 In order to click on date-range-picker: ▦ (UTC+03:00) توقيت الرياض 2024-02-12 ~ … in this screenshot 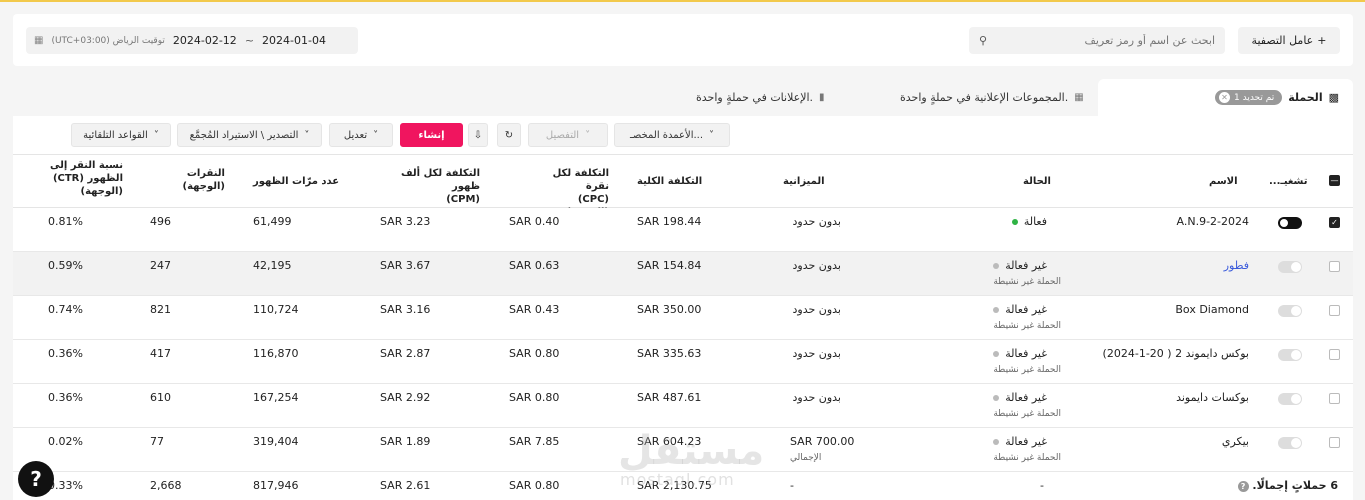, I will do `click(192, 40)`.